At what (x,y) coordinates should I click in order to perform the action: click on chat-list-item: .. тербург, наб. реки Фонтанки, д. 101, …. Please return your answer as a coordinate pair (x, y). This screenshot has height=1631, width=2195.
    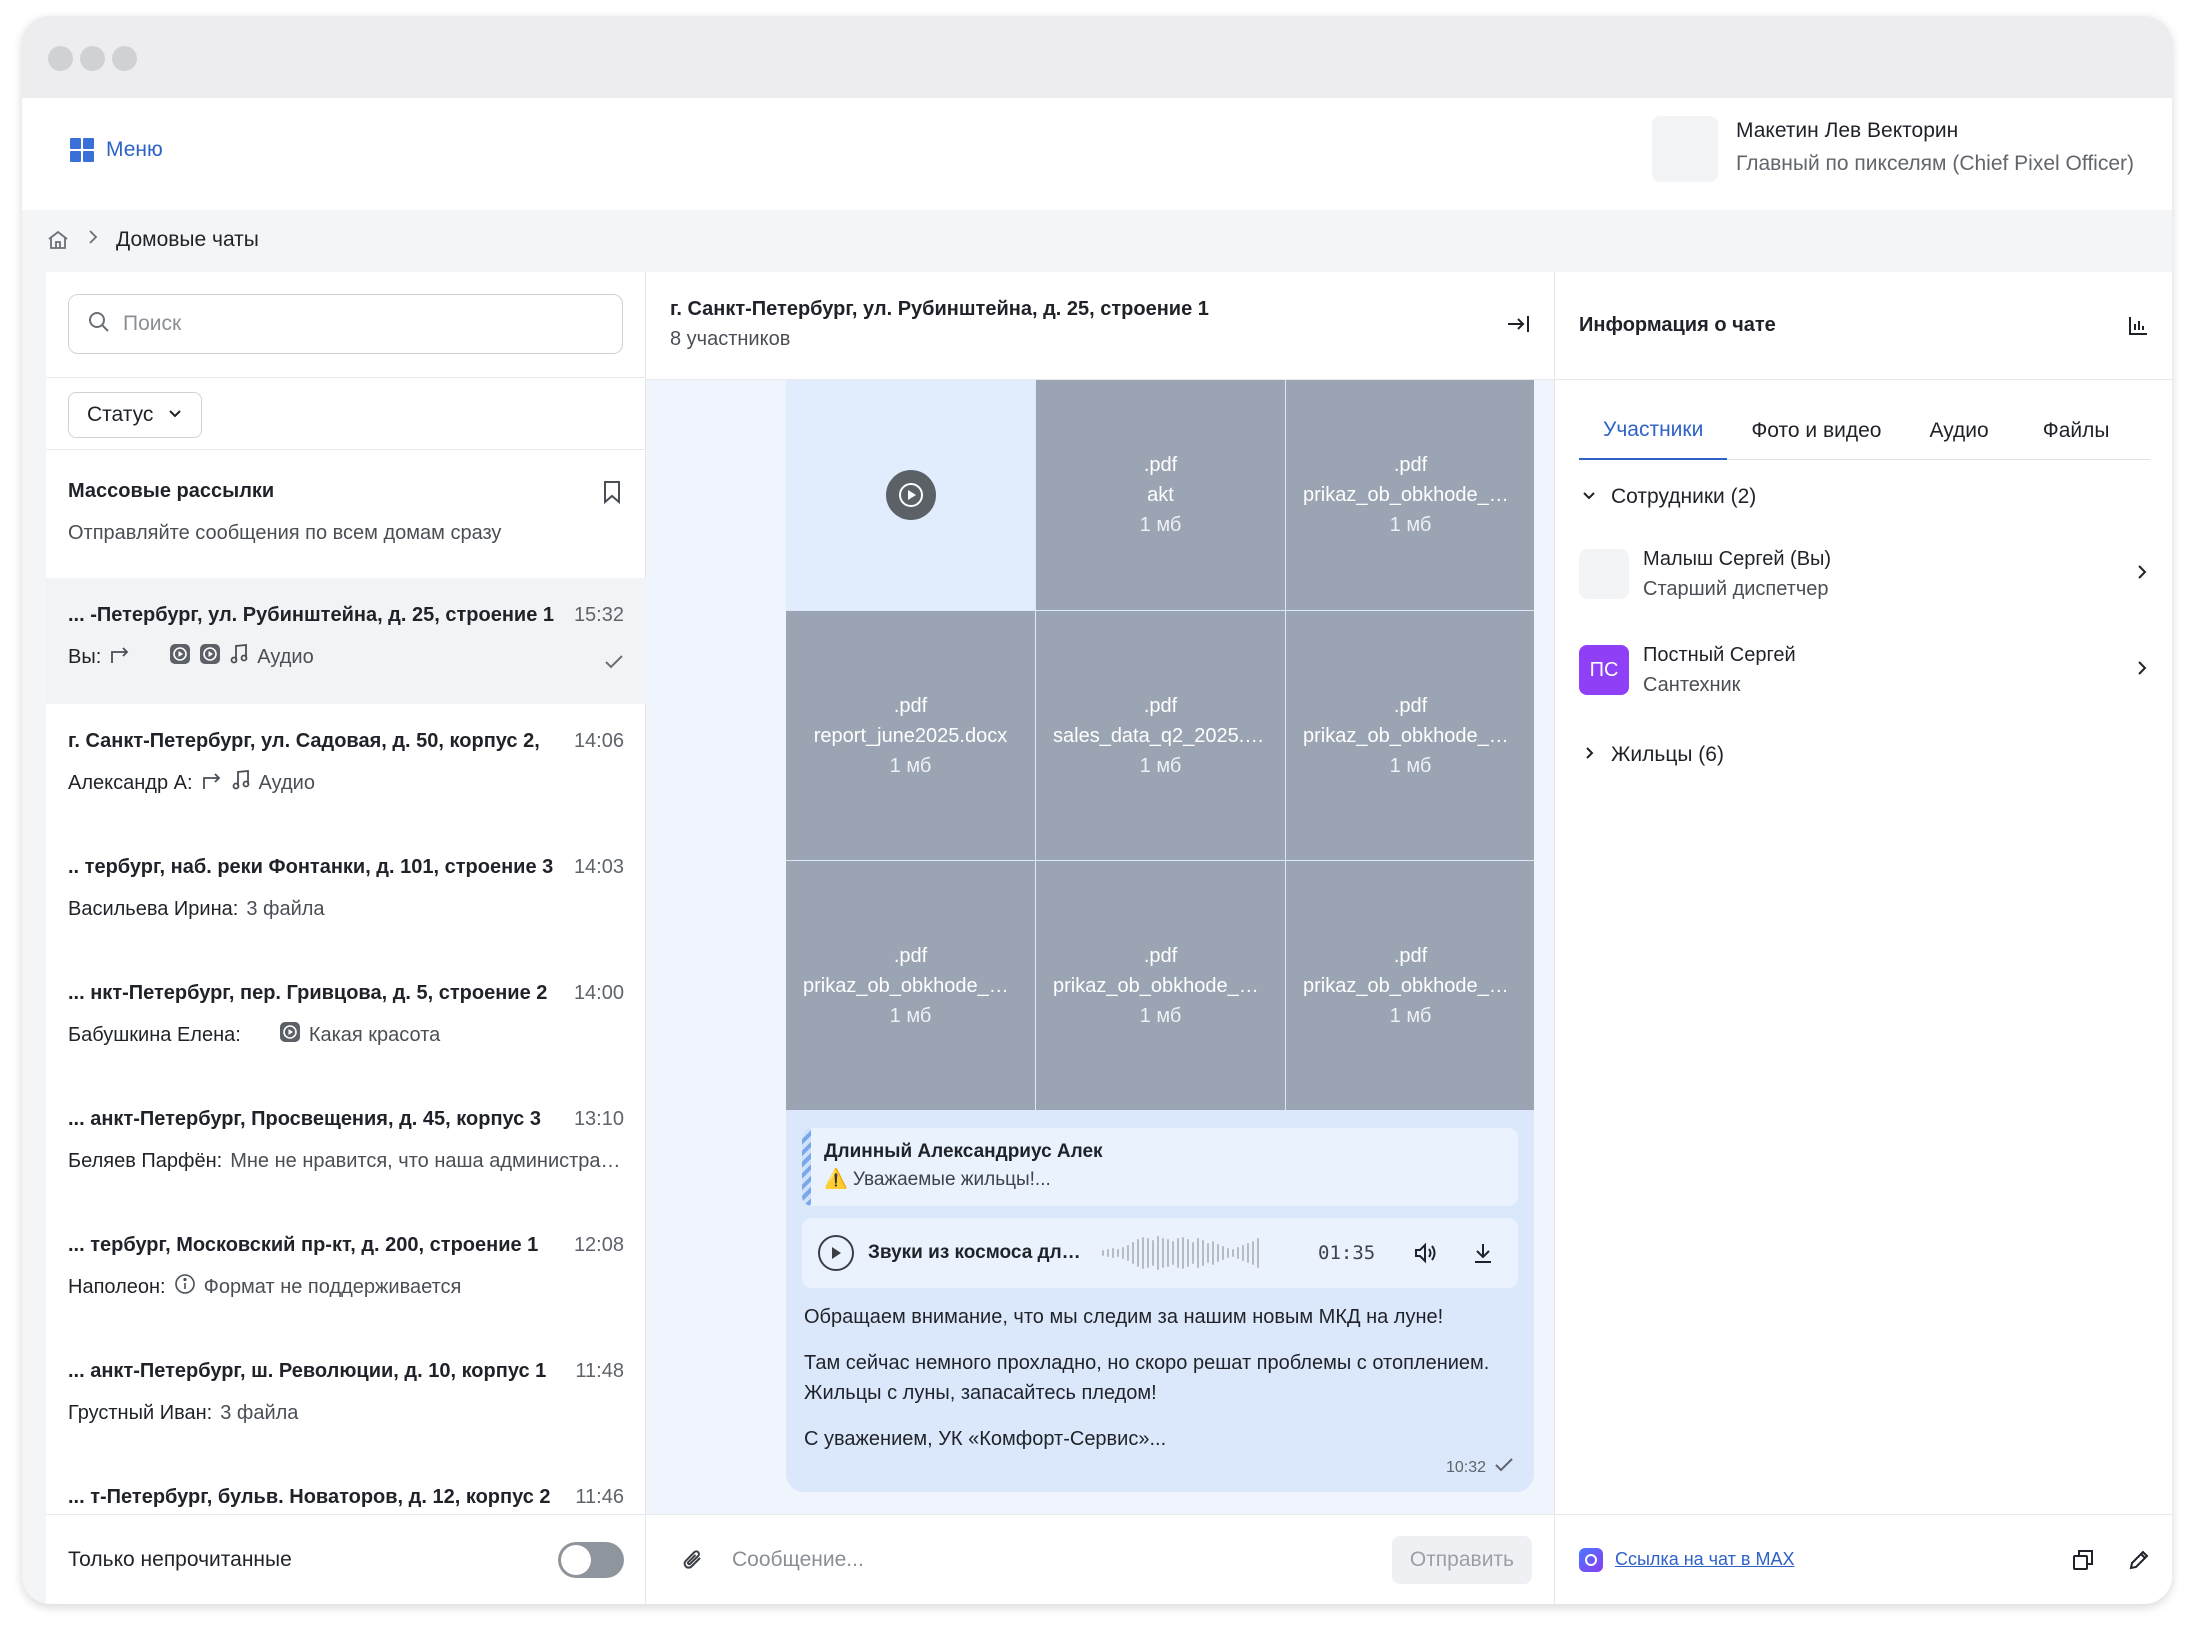
    Looking at the image, I should click on (346, 893).